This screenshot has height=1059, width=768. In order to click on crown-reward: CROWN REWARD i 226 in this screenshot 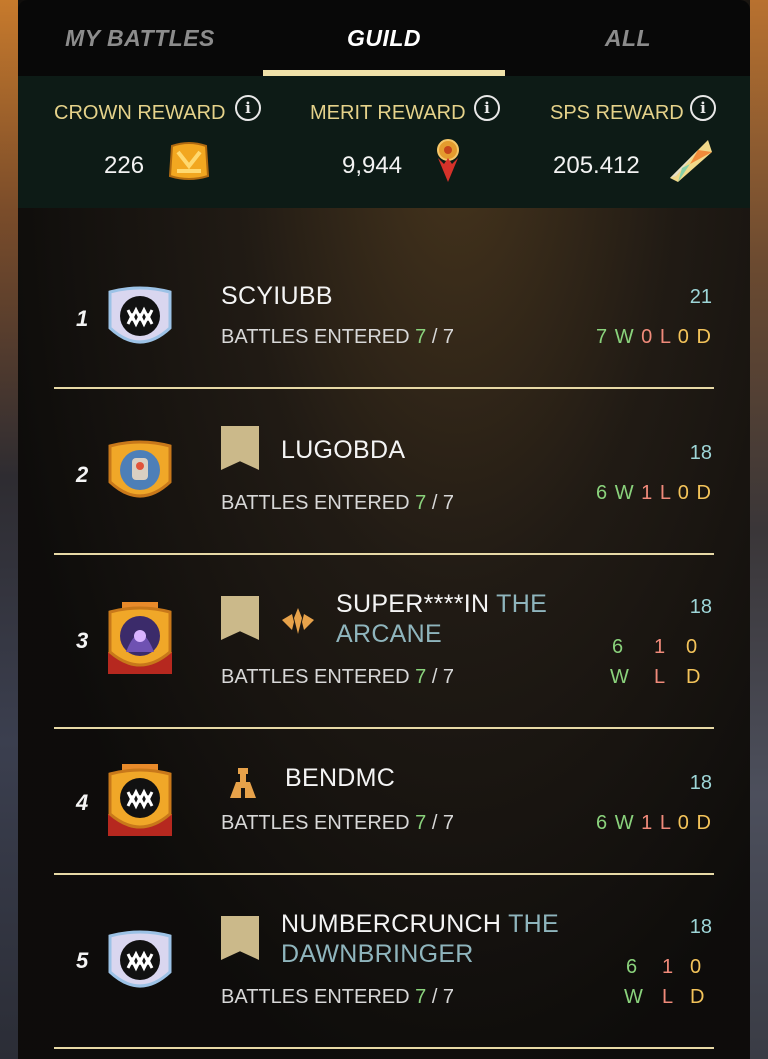, I will do `click(164, 142)`.